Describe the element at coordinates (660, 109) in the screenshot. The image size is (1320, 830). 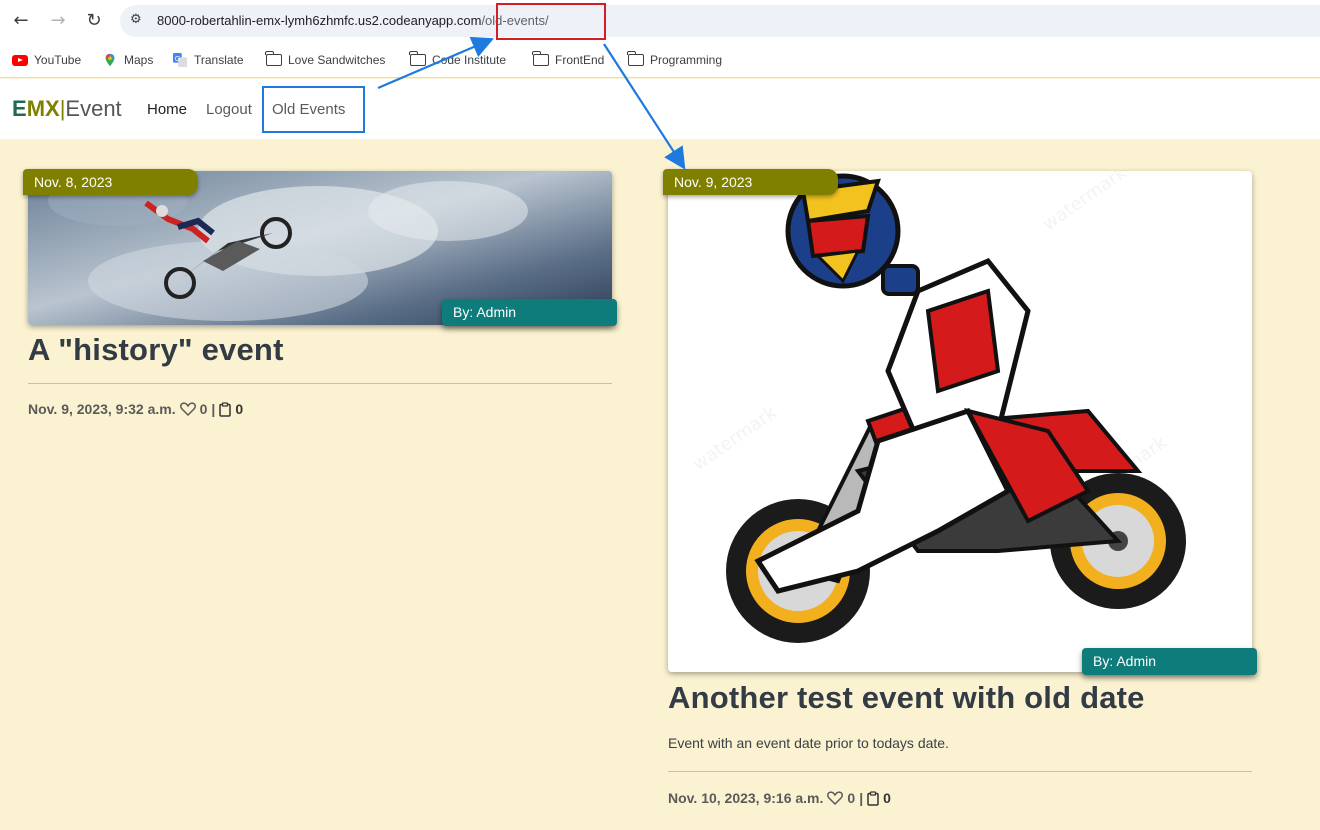
I see `site-navbar: EMX|Event Home Logout Old Events` at that location.